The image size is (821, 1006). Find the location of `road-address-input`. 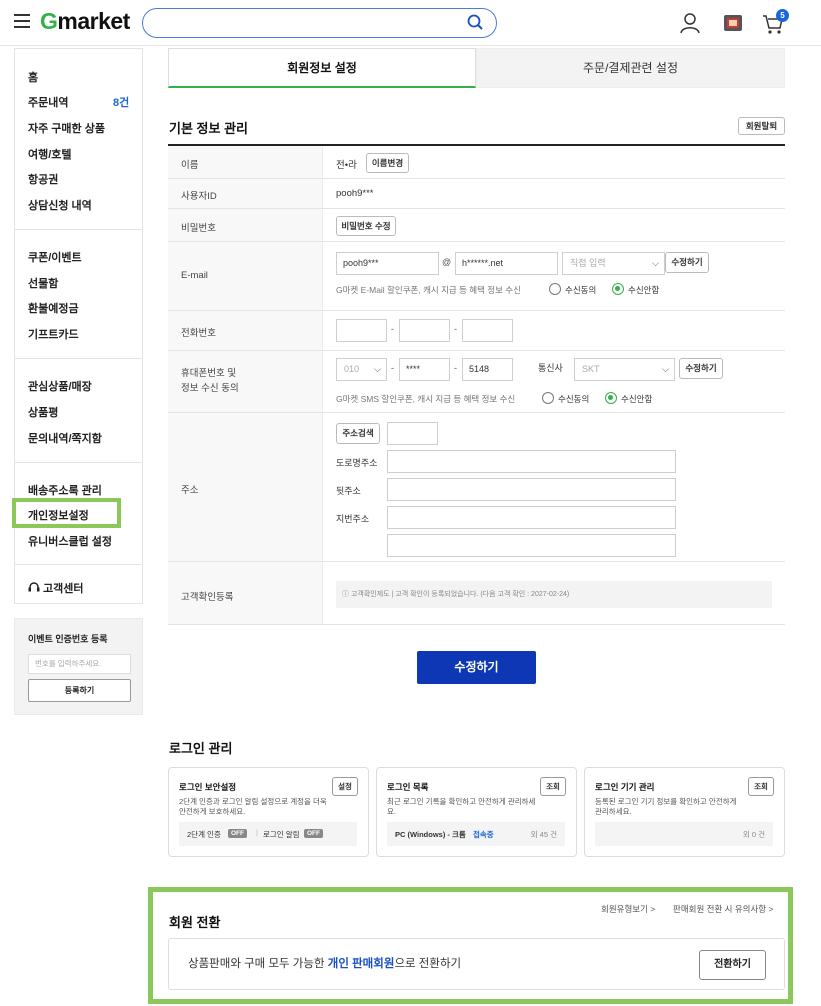

road-address-input is located at coordinates (531, 461).